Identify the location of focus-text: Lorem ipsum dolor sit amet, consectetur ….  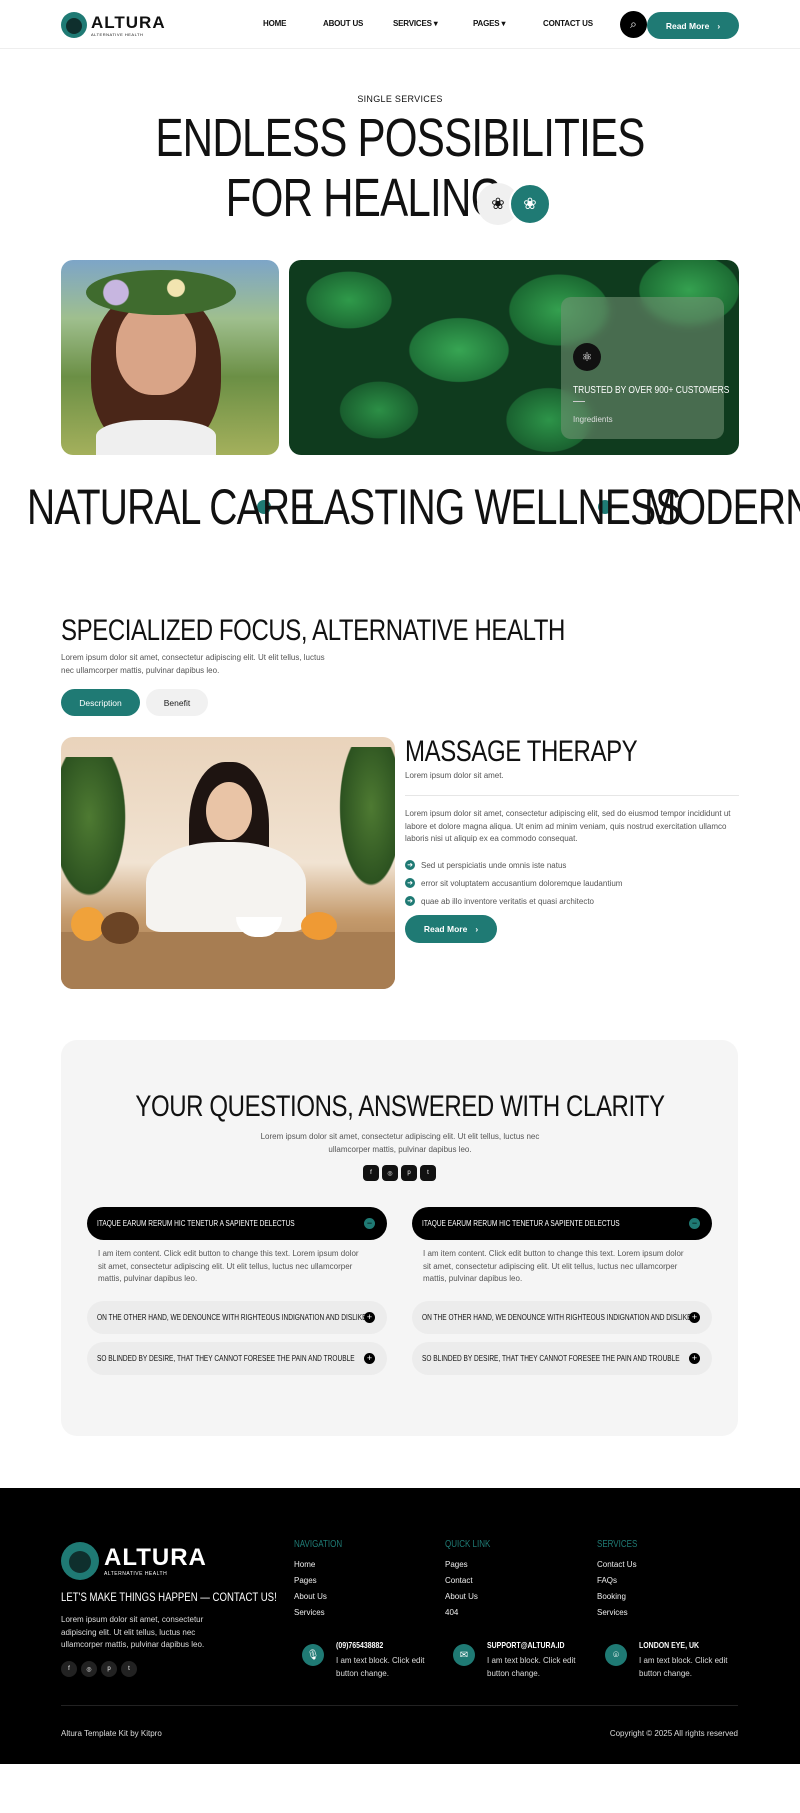
(193, 664).